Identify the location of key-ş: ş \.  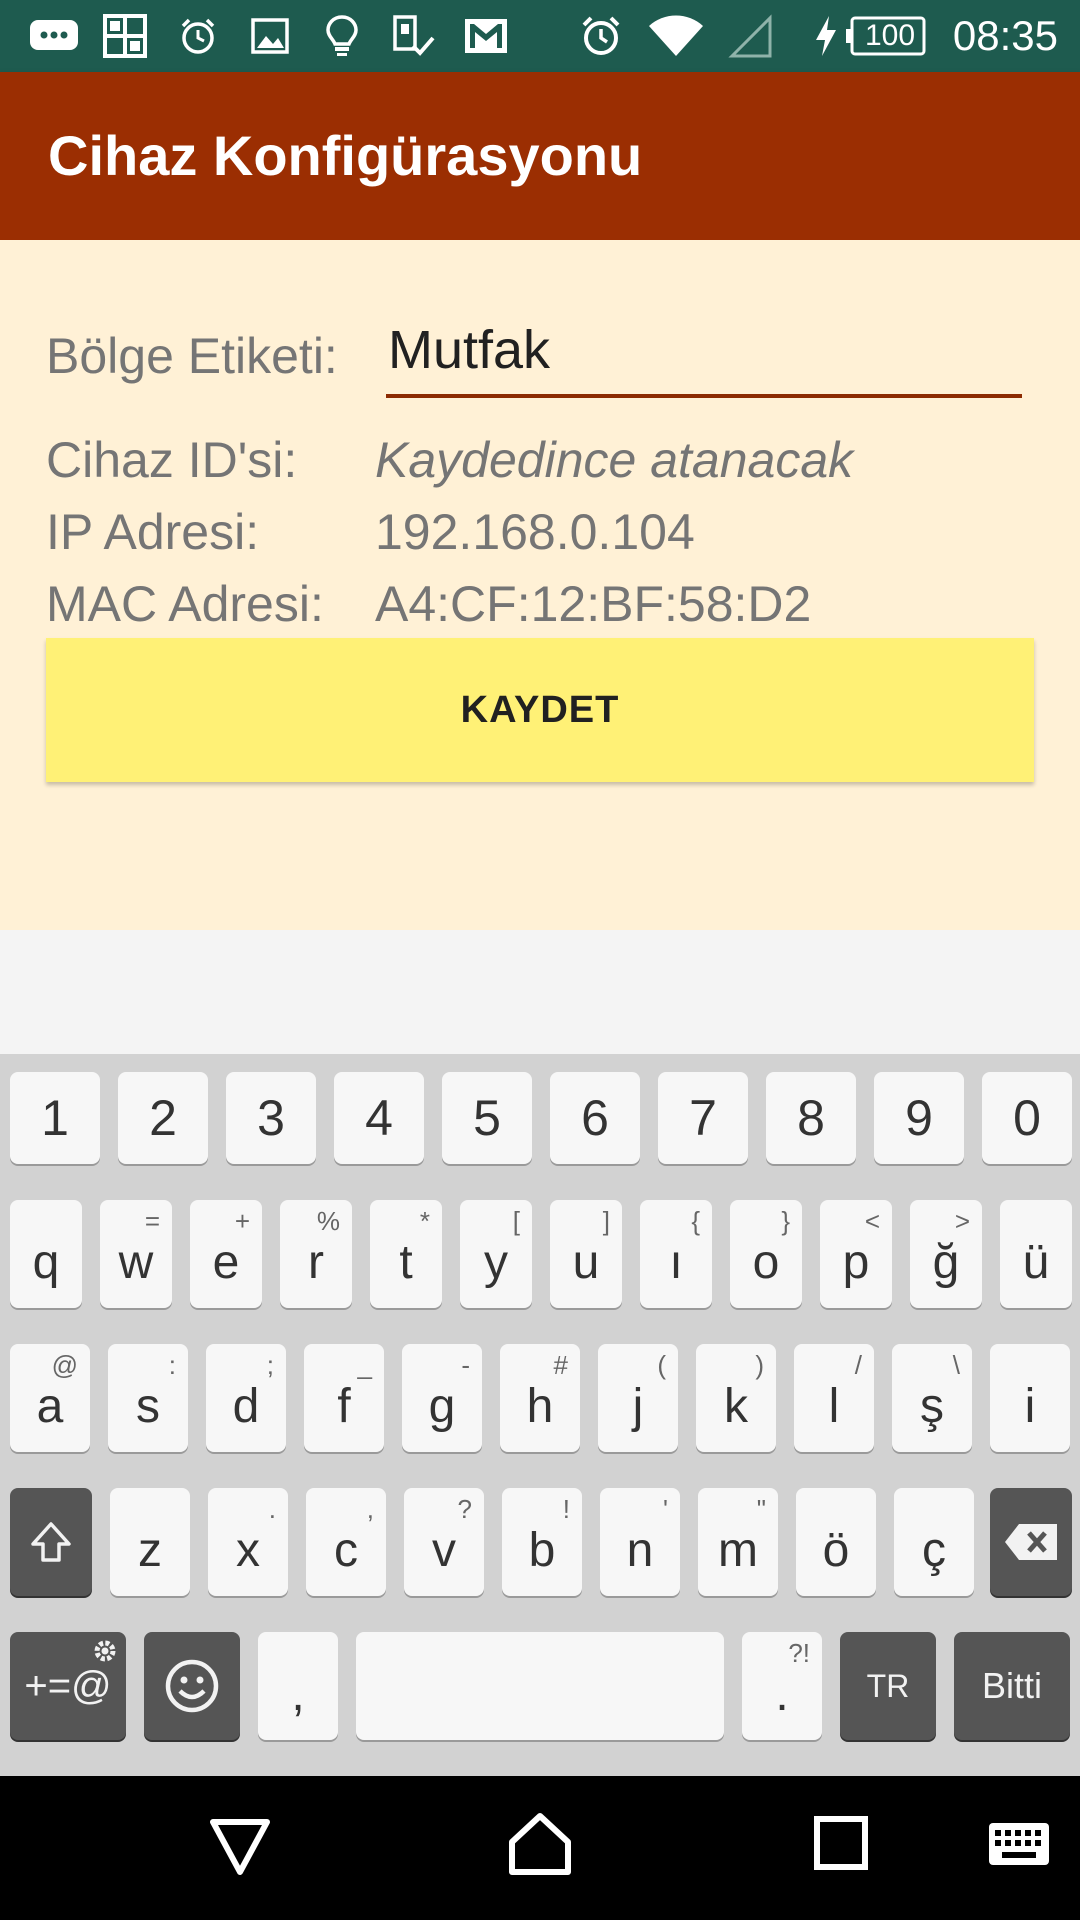
(932, 1398).